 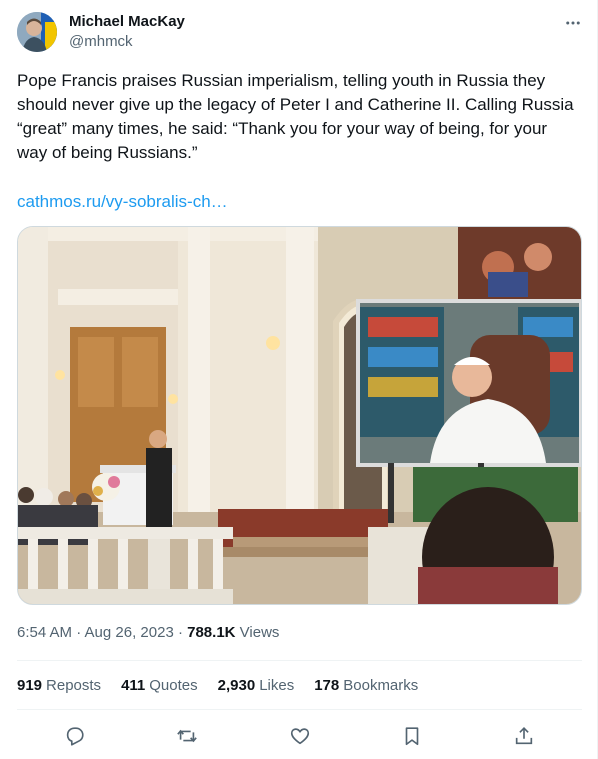 I want to click on reply-button, so click(x=75, y=736).